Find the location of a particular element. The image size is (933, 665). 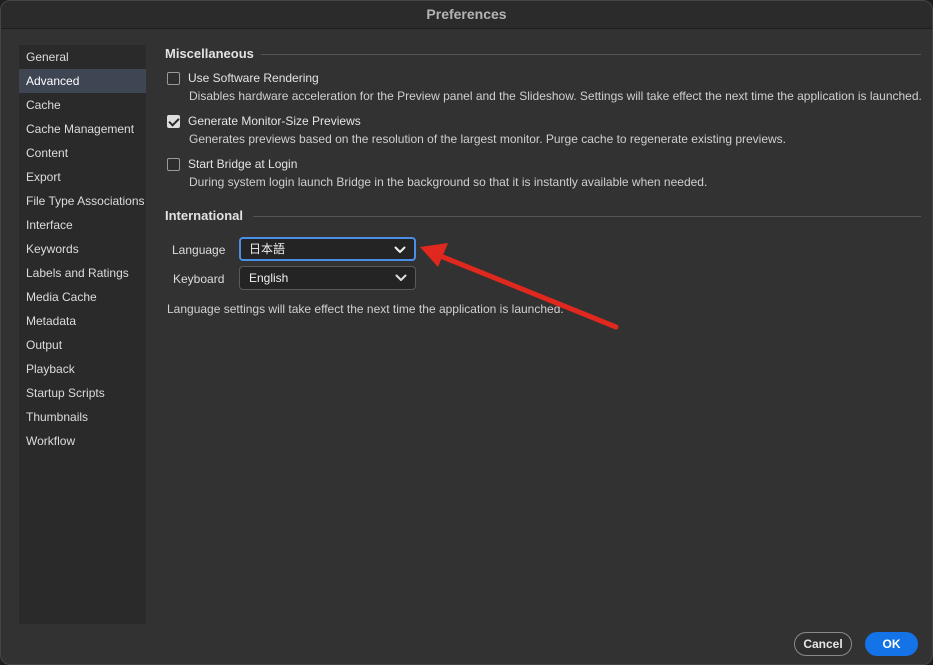

sidebar-item-export: Export is located at coordinates (82, 177).